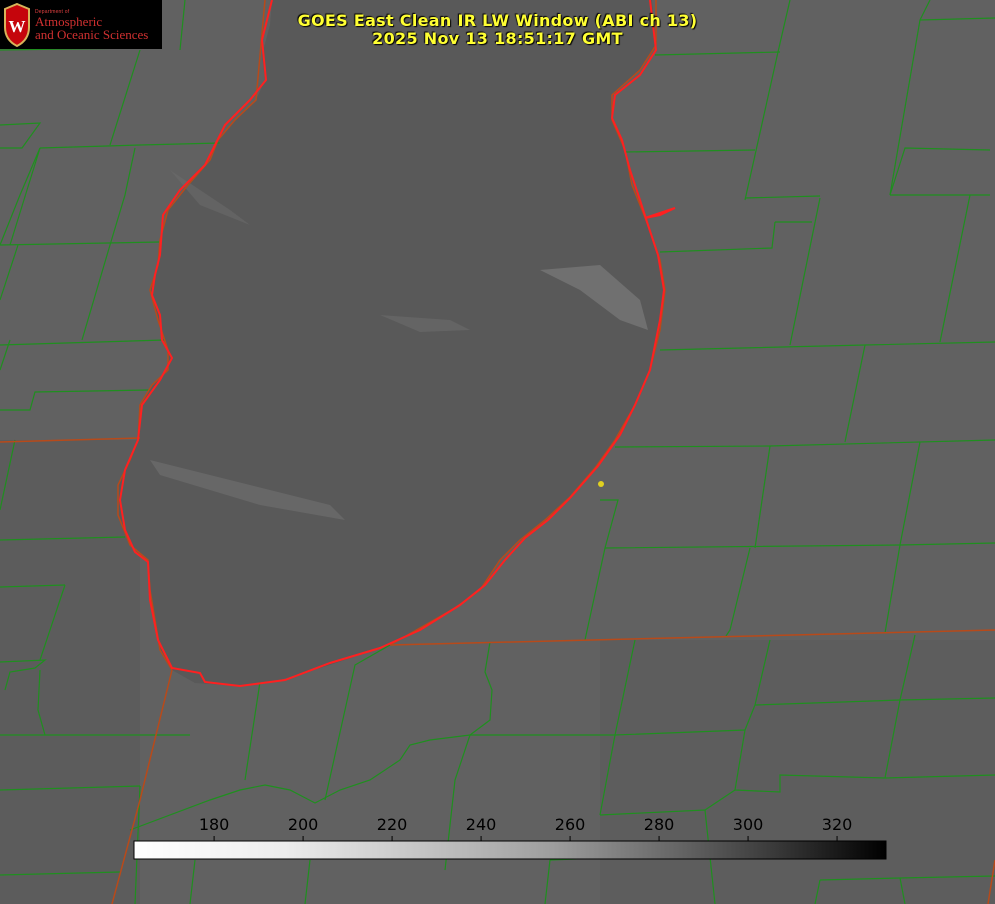 This screenshot has width=995, height=904. Describe the element at coordinates (214, 824) in the screenshot. I see `colorbar-tick-label: 180` at that location.